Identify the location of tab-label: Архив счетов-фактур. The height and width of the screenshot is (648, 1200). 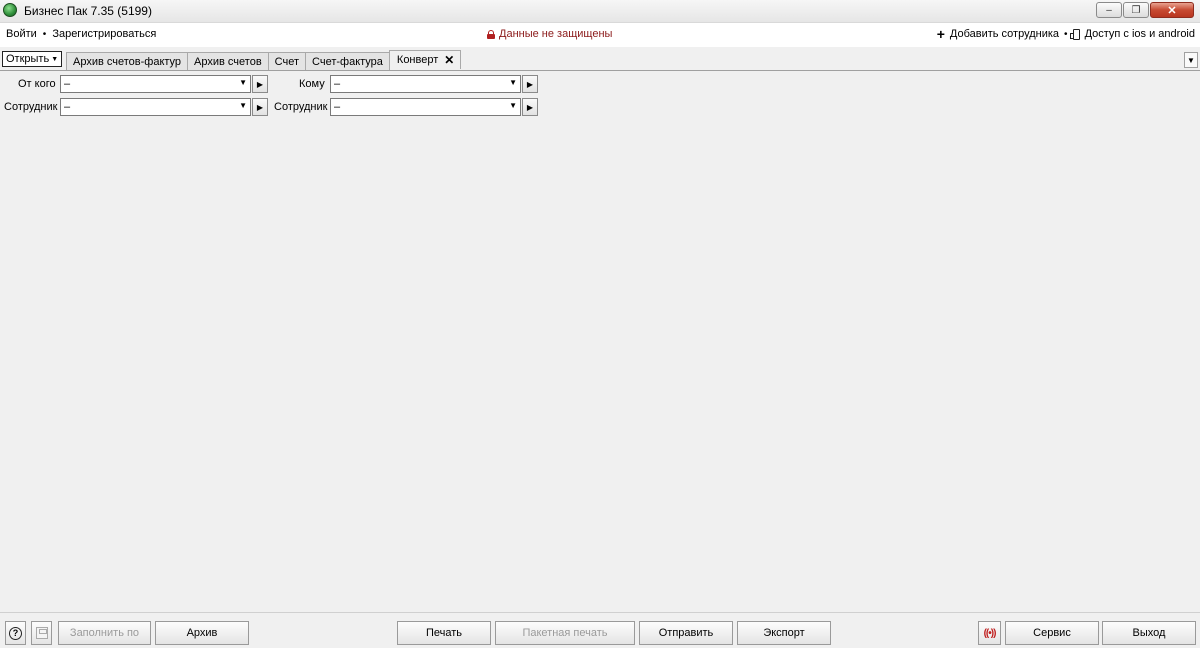
(127, 61).